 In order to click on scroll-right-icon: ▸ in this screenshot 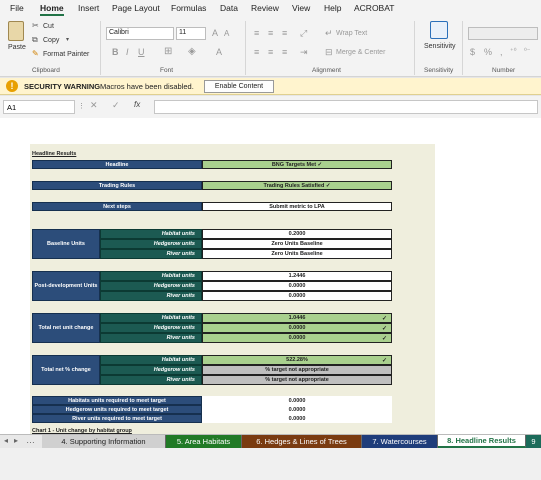, I will do `click(16, 440)`.